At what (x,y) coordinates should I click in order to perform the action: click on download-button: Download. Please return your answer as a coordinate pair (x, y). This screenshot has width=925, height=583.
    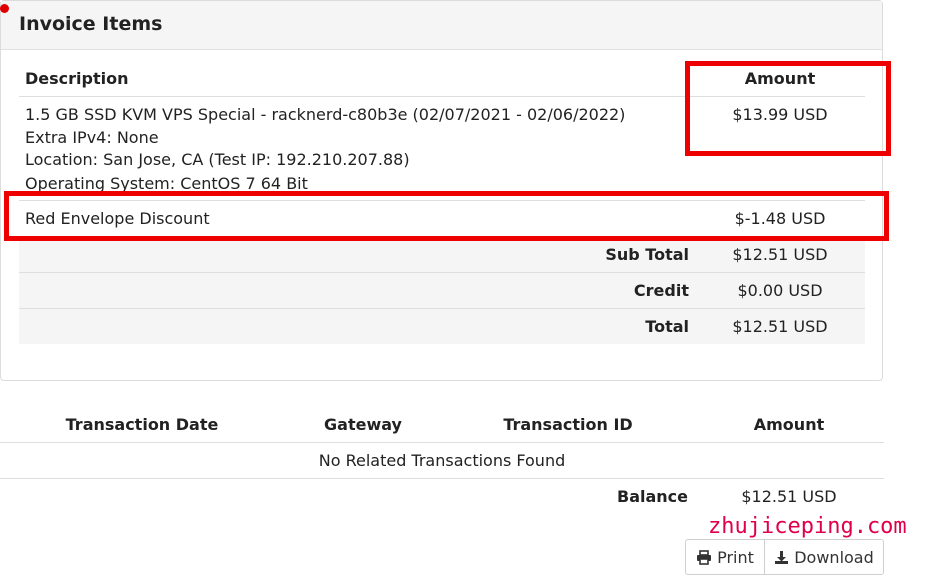
    Looking at the image, I should click on (823, 557).